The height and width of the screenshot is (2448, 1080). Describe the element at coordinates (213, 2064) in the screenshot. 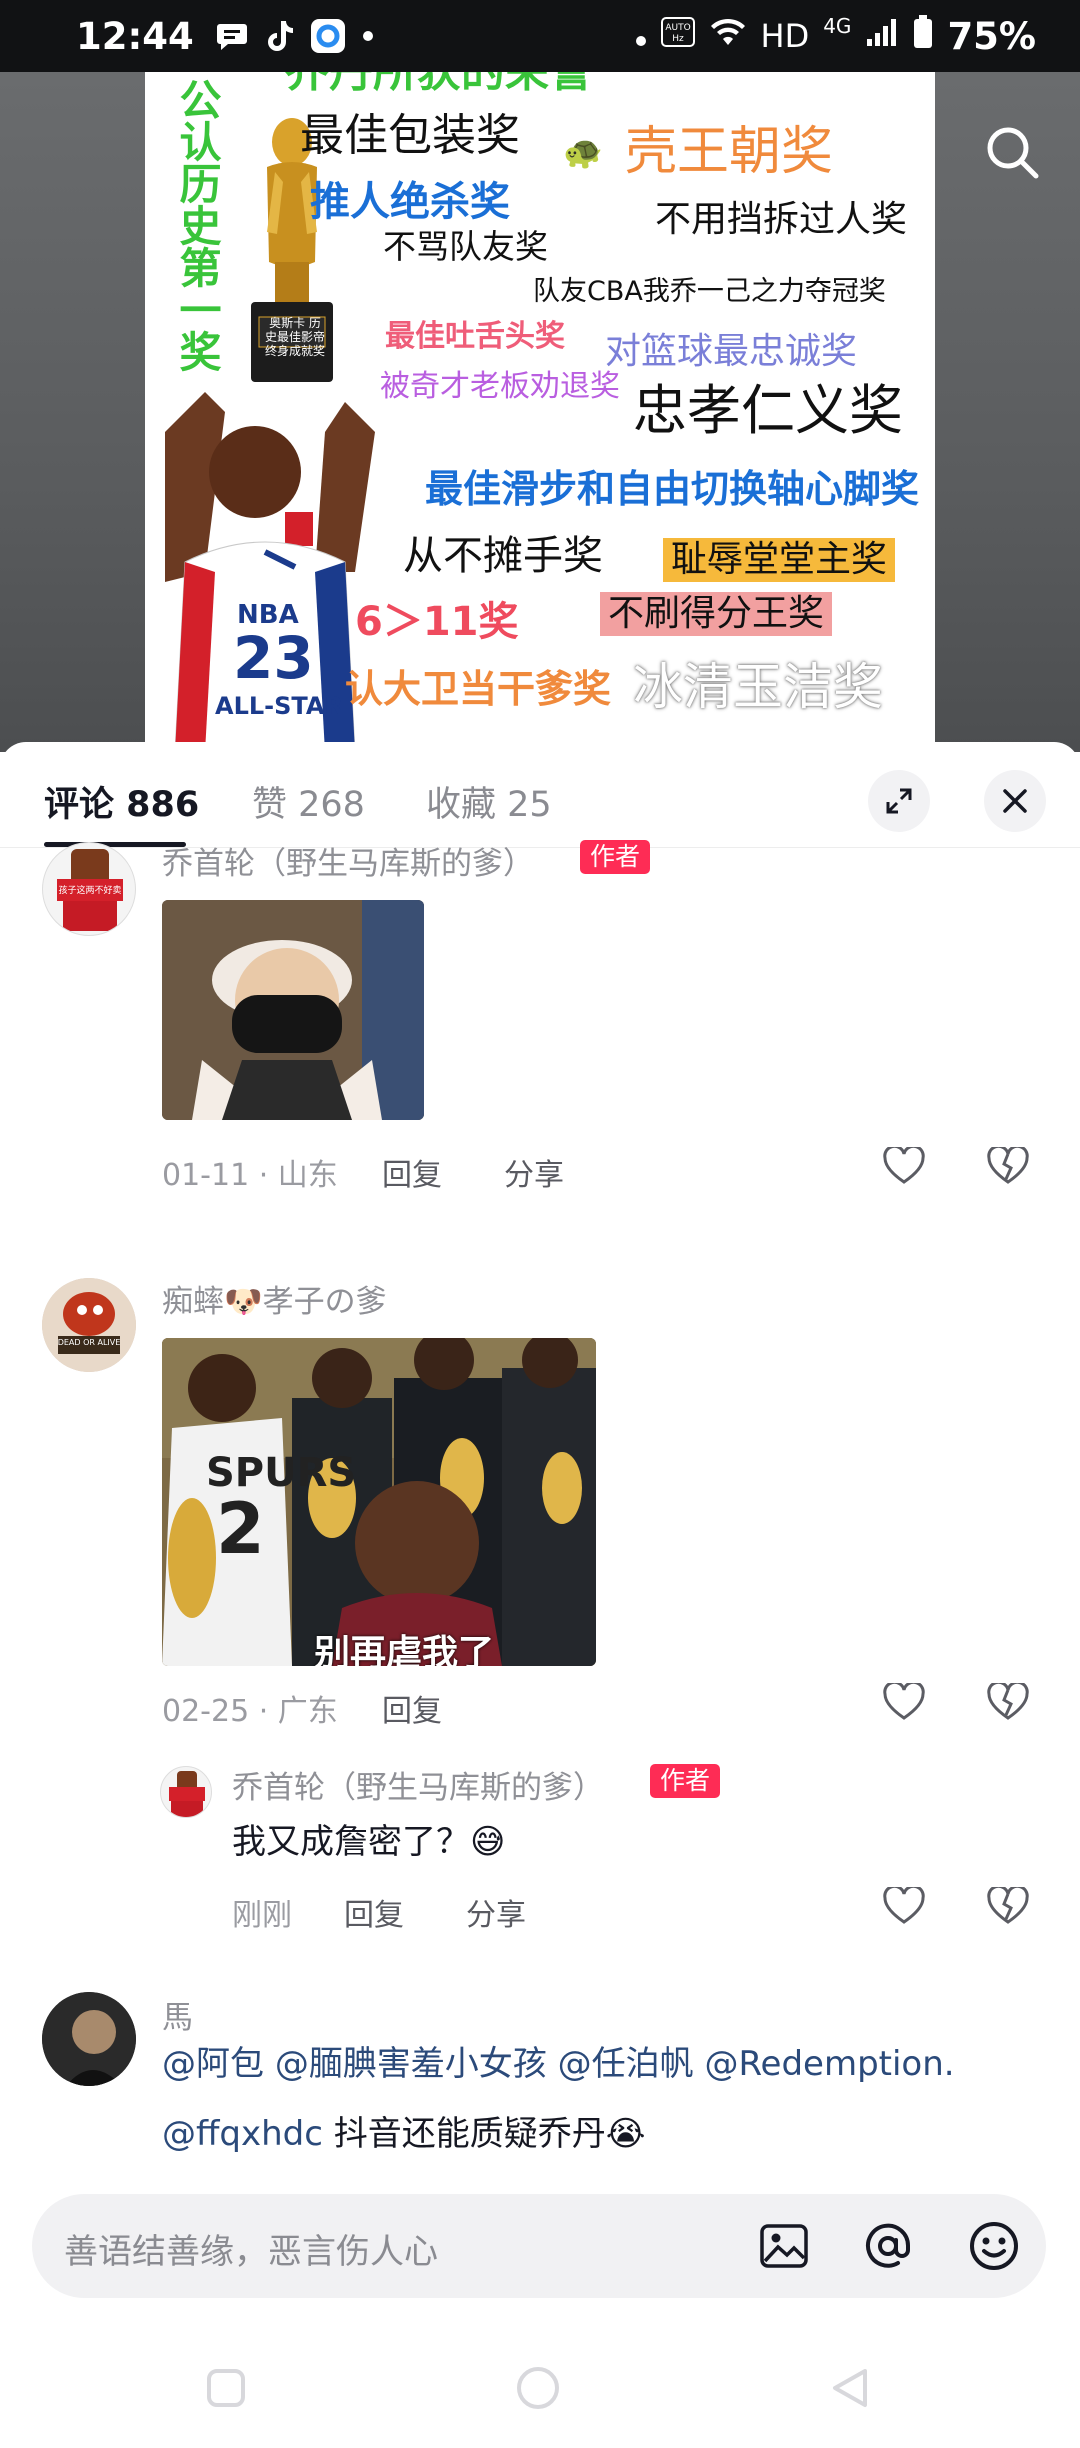

I see `mention-link: @阿包` at that location.